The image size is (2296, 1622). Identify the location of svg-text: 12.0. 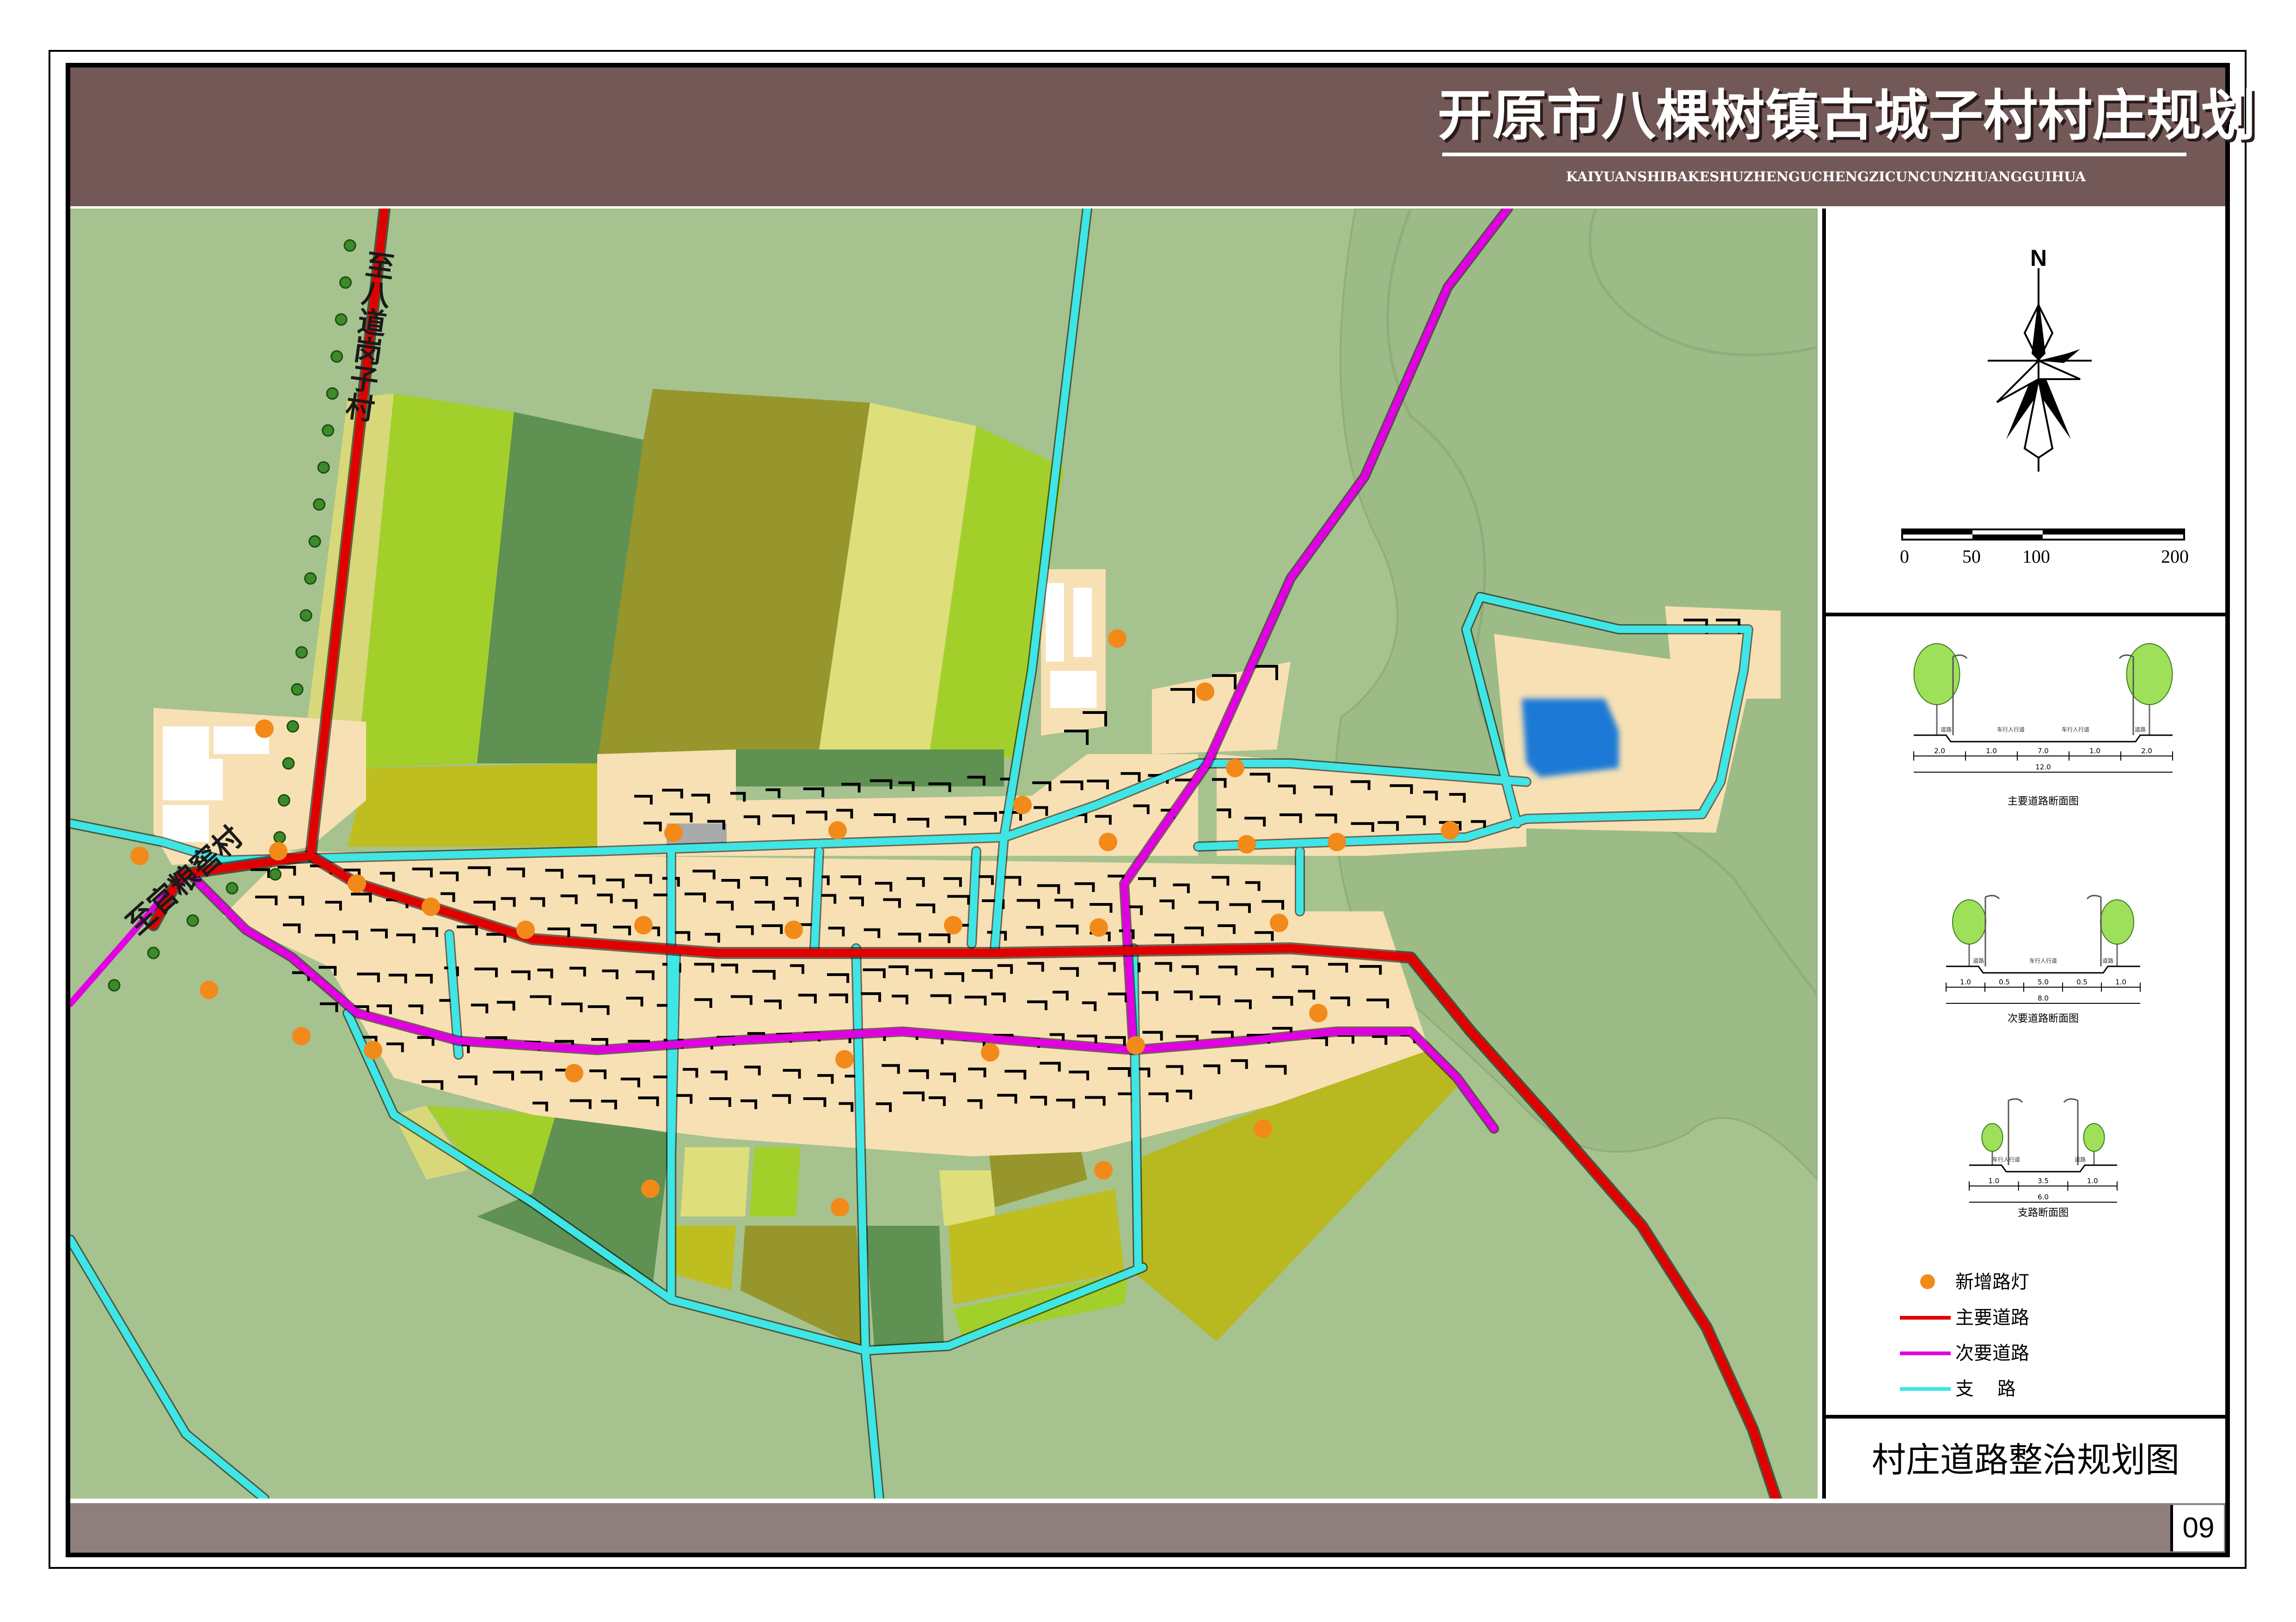
(2043, 767).